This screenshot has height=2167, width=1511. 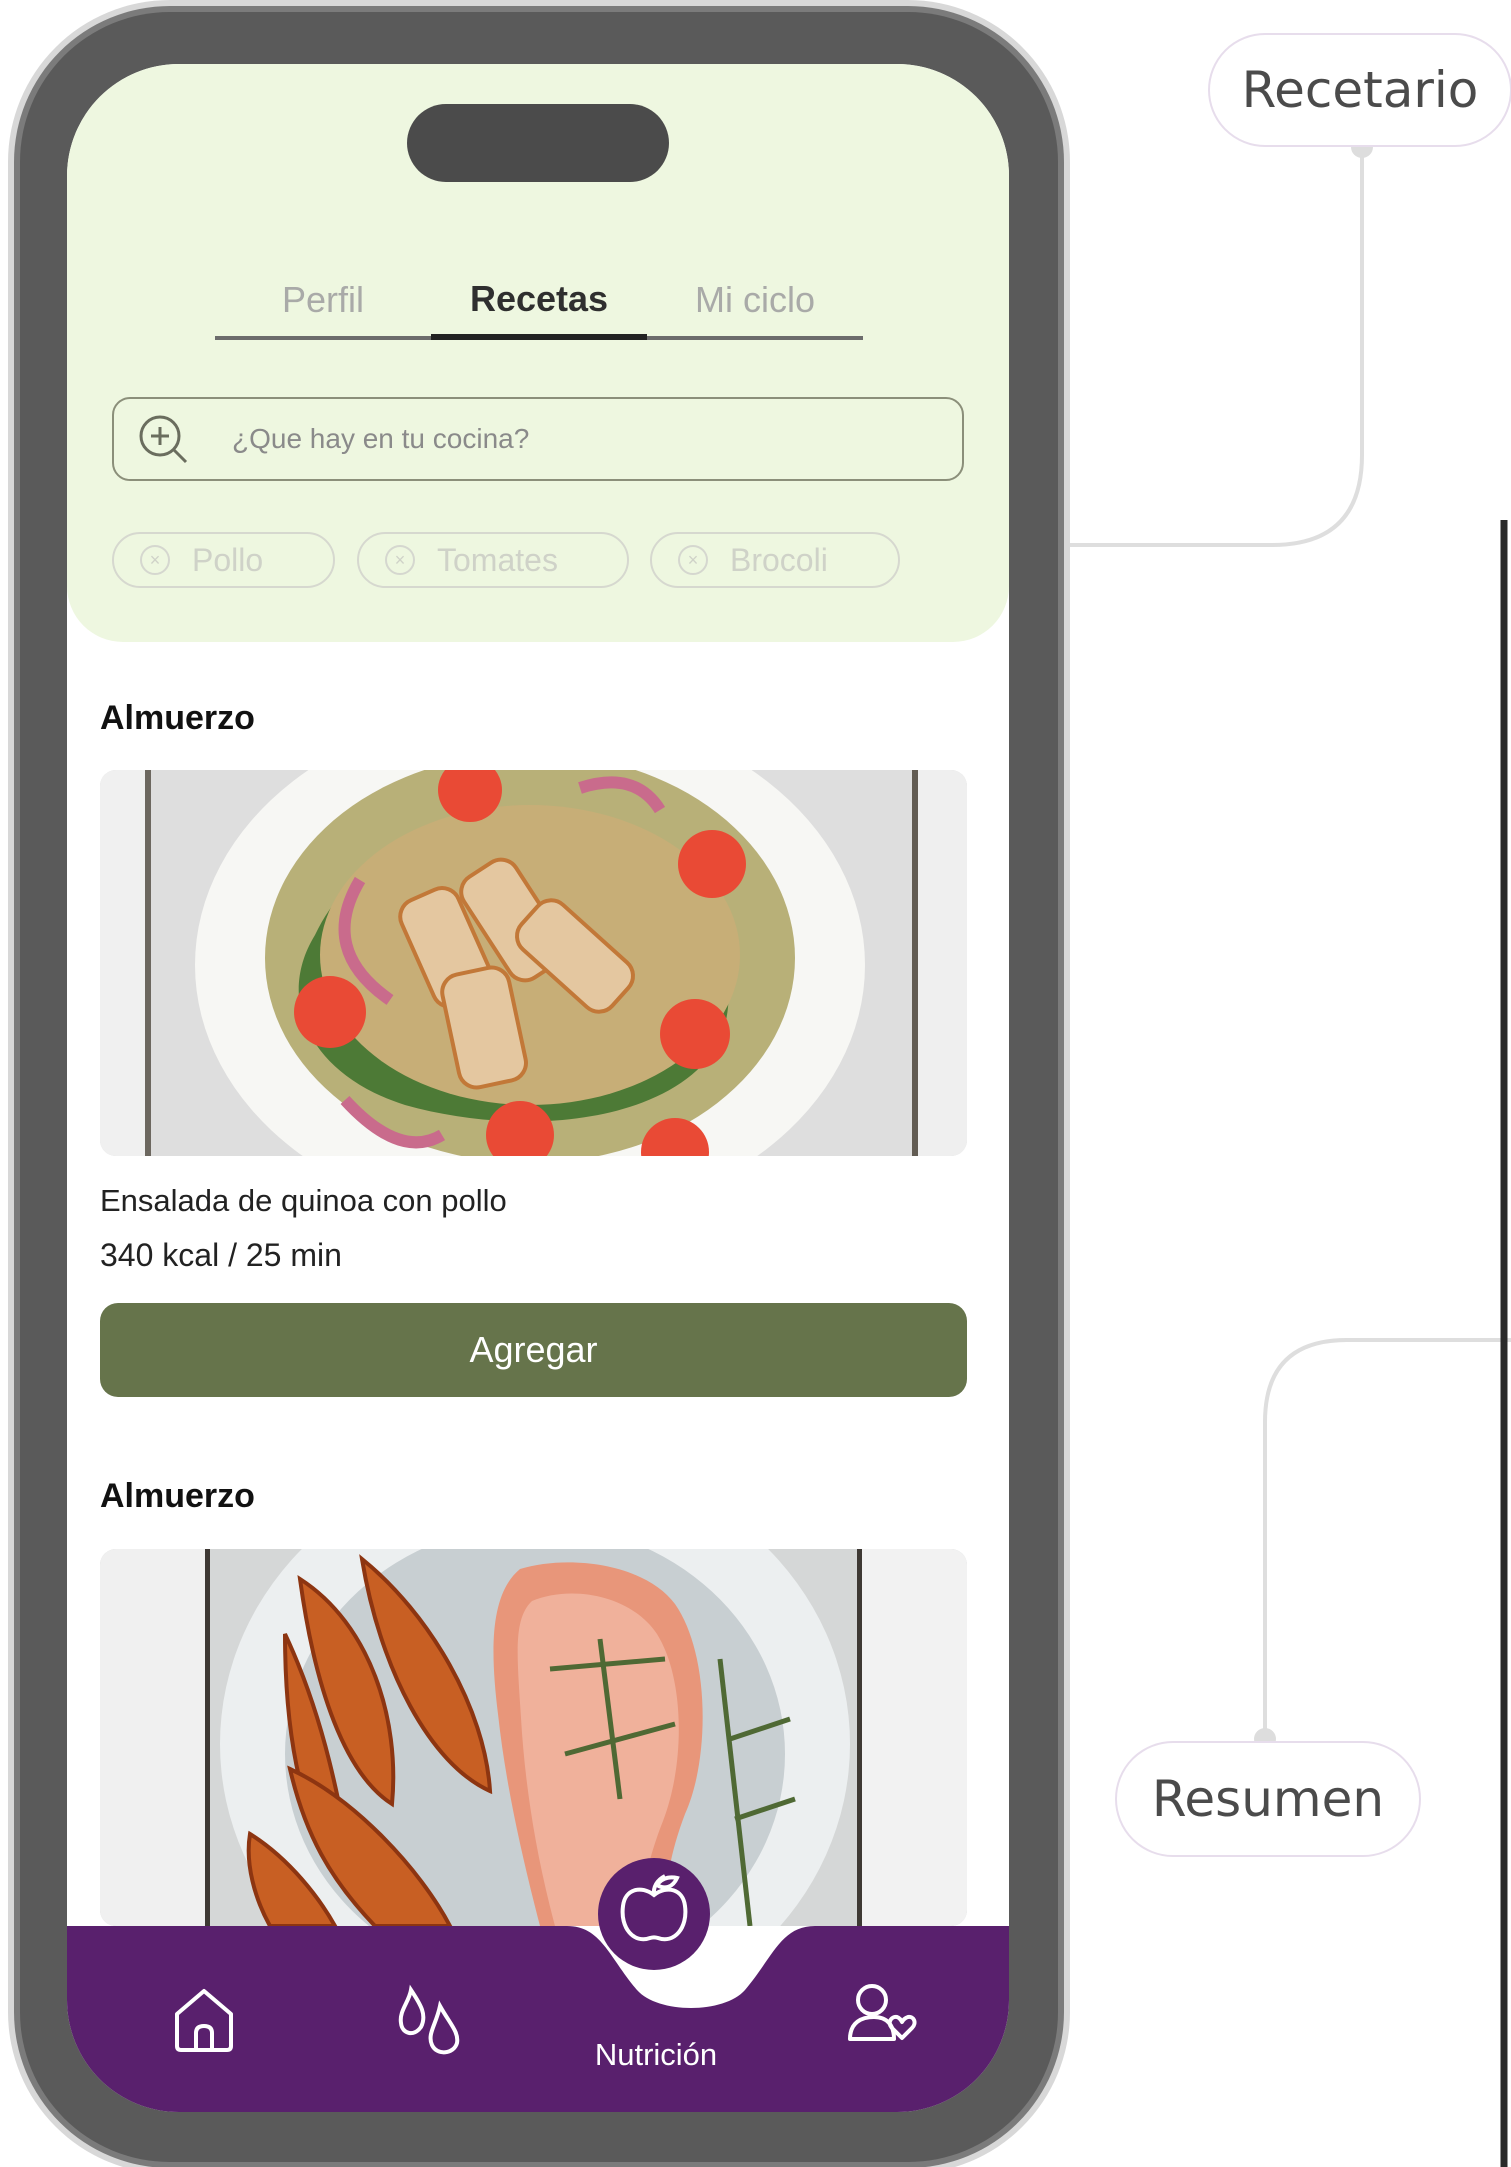 I want to click on dynamic-island, so click(x=538, y=143).